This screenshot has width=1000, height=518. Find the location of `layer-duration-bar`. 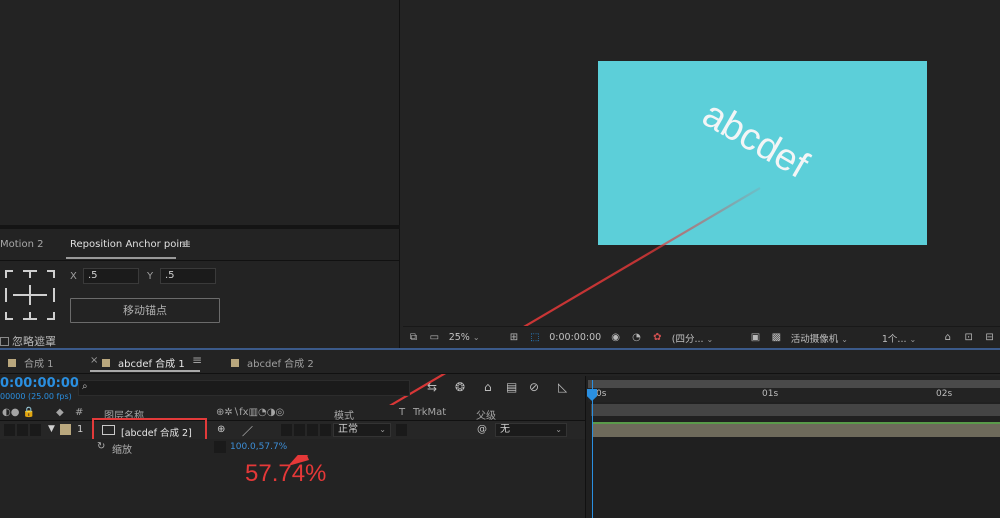

layer-duration-bar is located at coordinates (796, 429).